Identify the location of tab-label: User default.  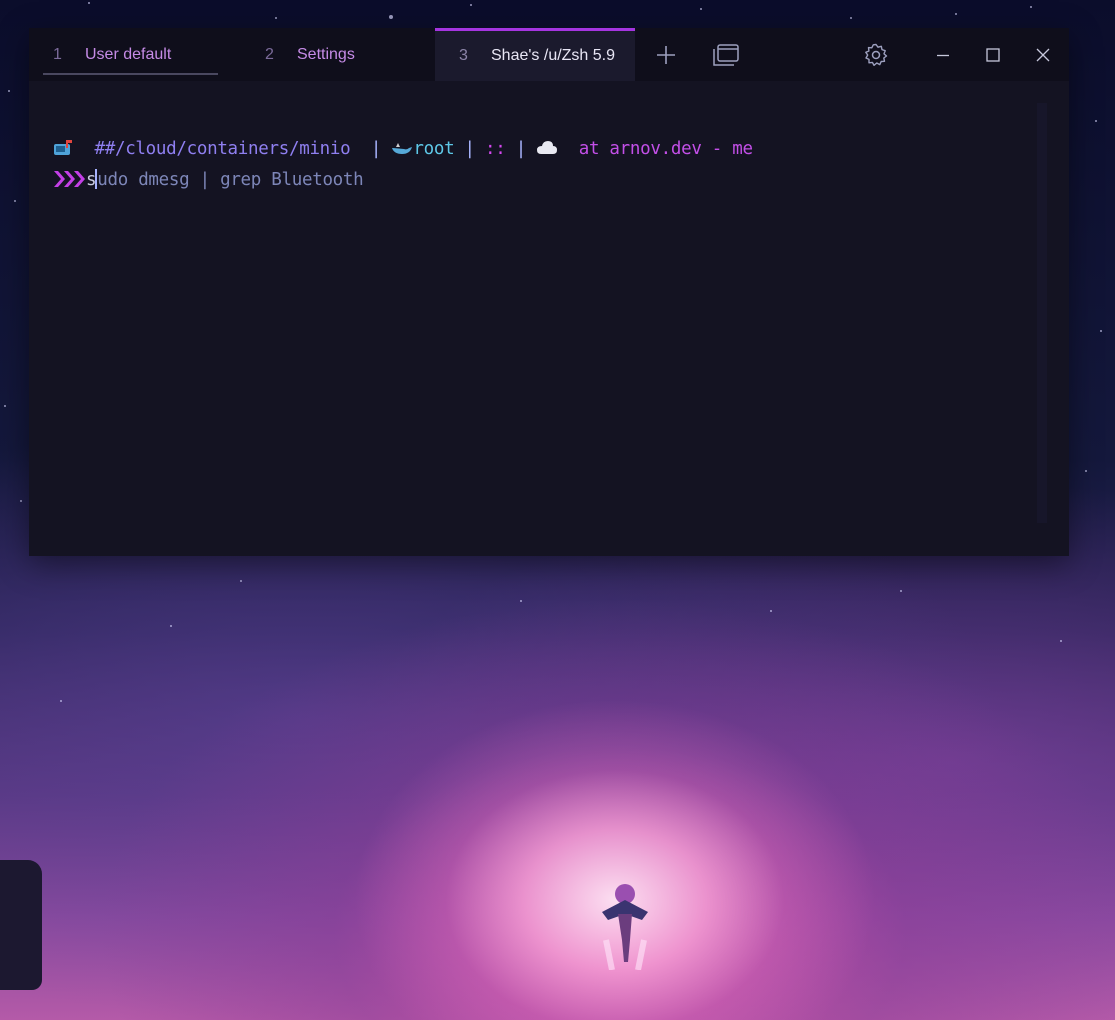
(128, 54).